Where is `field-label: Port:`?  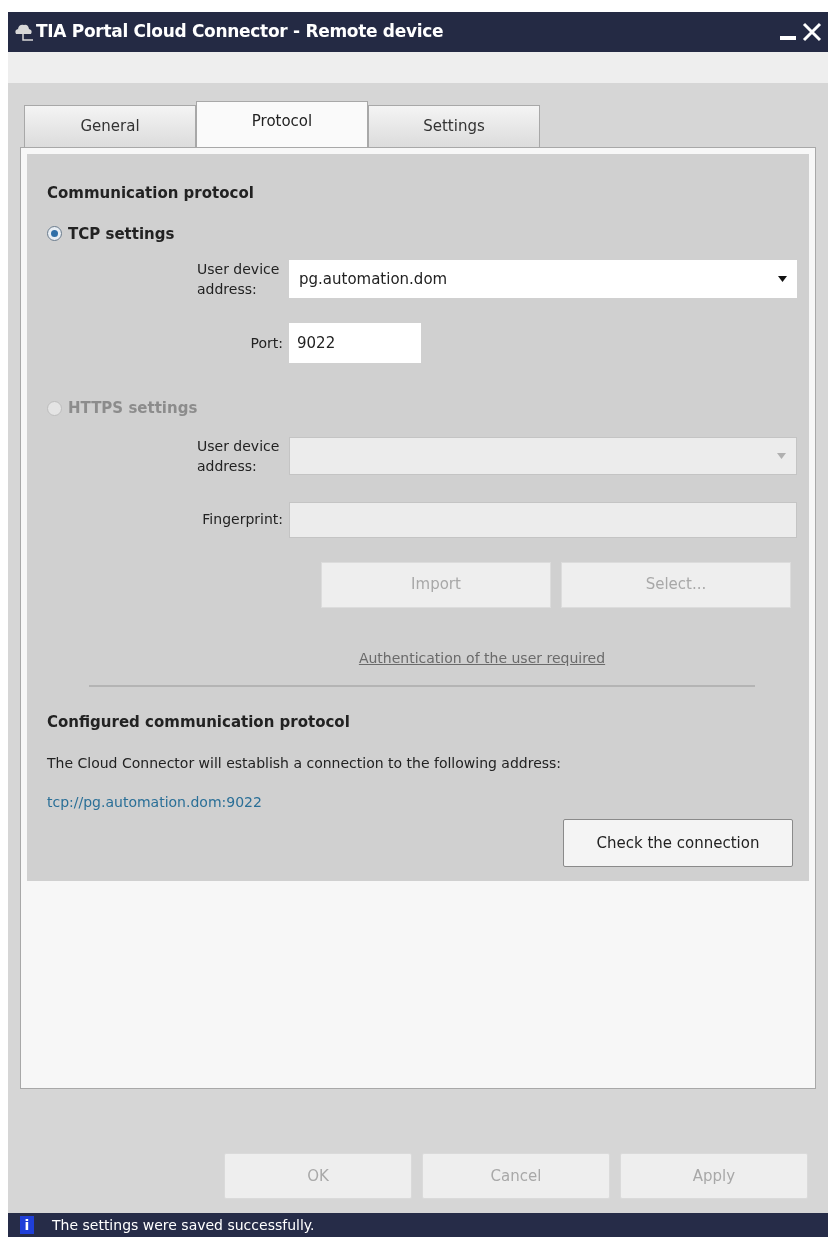
field-label: Port: is located at coordinates (266, 343).